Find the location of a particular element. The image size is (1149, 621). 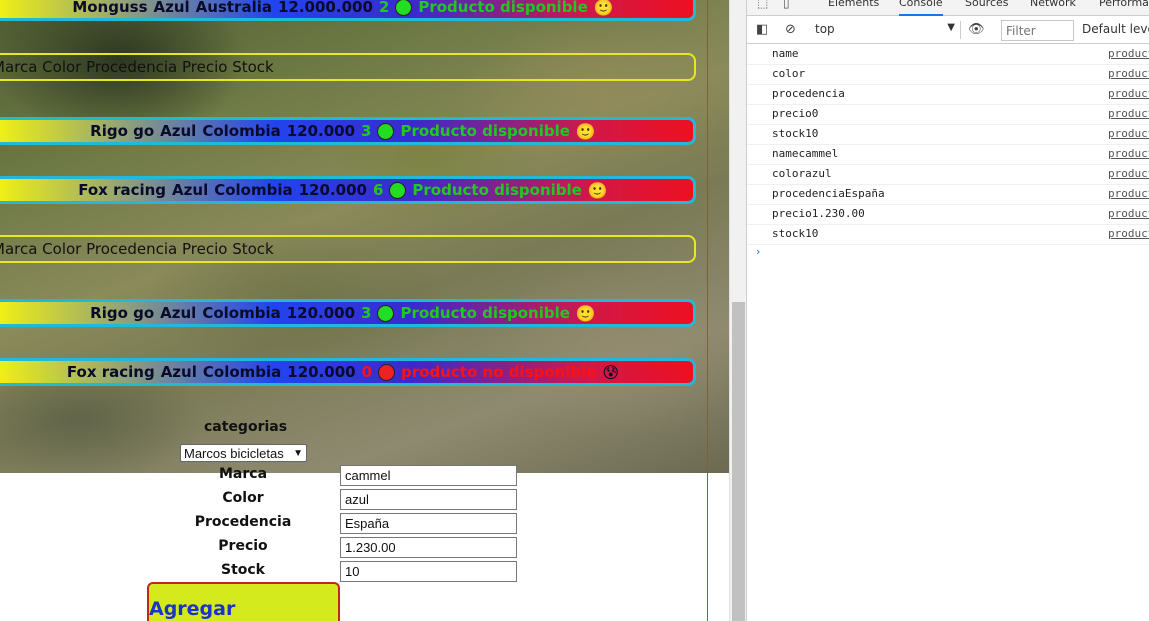

field-label-color: Color is located at coordinates (243, 498).